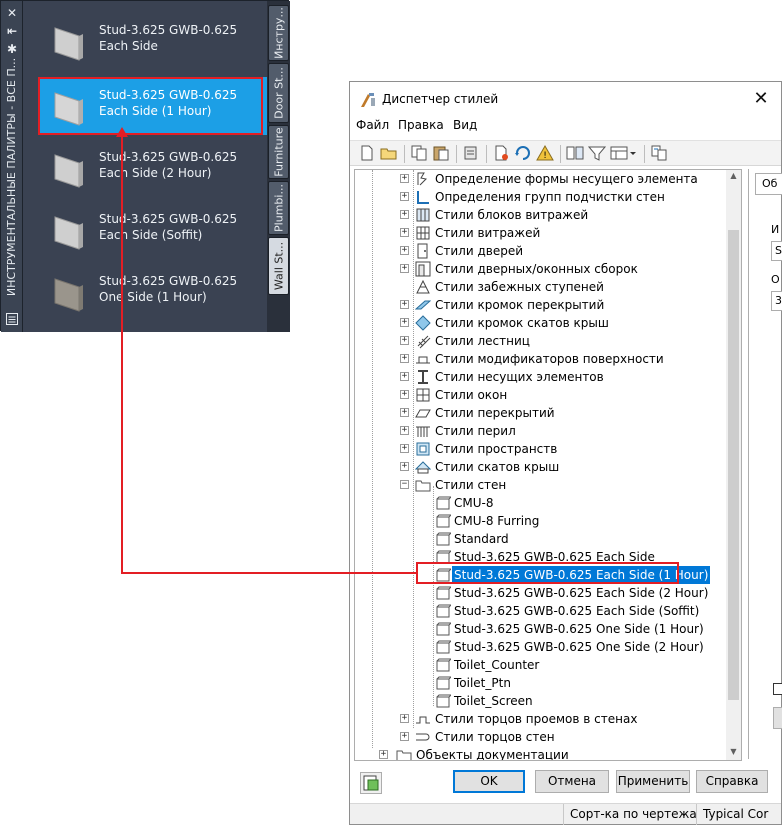  What do you see at coordinates (441, 153) in the screenshot?
I see `paste-icon` at bounding box center [441, 153].